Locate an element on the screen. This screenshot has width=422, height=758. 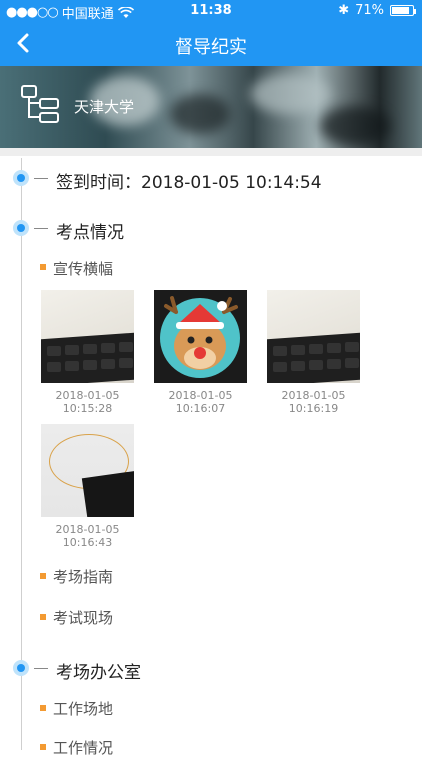
school-name: 天津大学 is located at coordinates (104, 107).